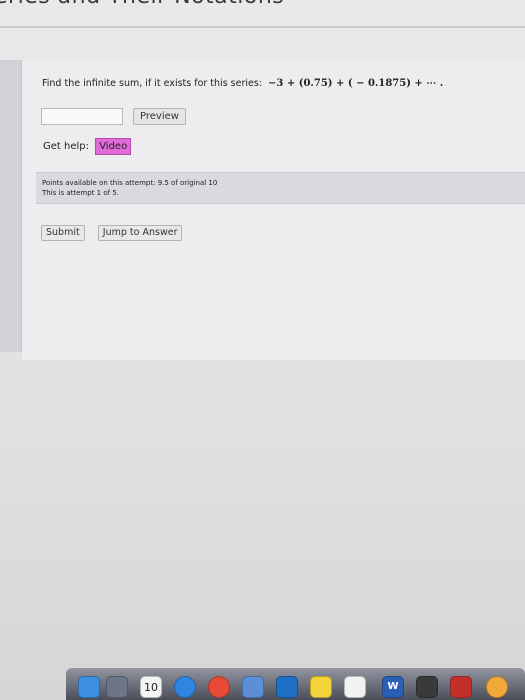  Describe the element at coordinates (427, 687) in the screenshot. I see `app-icon` at that location.